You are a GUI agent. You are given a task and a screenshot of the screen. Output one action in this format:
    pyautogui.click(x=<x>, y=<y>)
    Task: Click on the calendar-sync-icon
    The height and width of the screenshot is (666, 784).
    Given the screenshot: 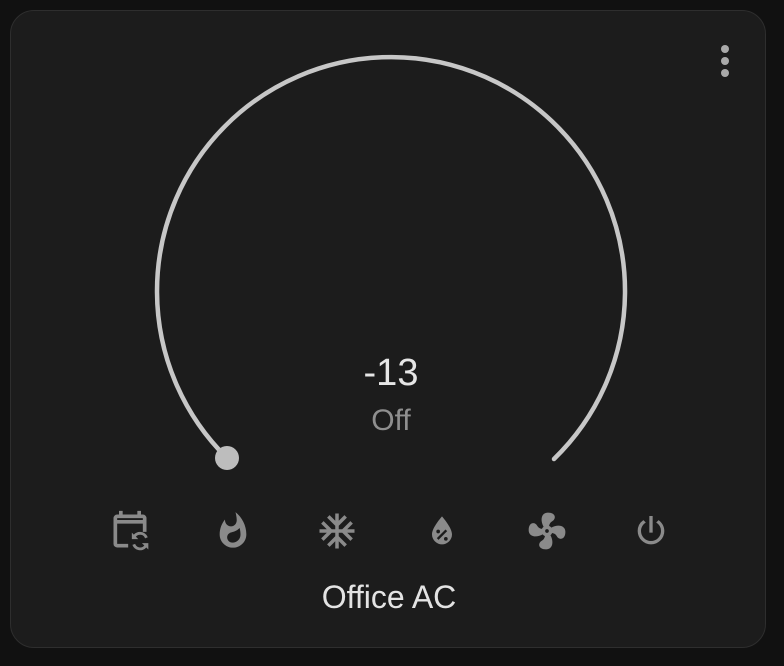 What is the action you would take?
    pyautogui.click(x=131, y=530)
    